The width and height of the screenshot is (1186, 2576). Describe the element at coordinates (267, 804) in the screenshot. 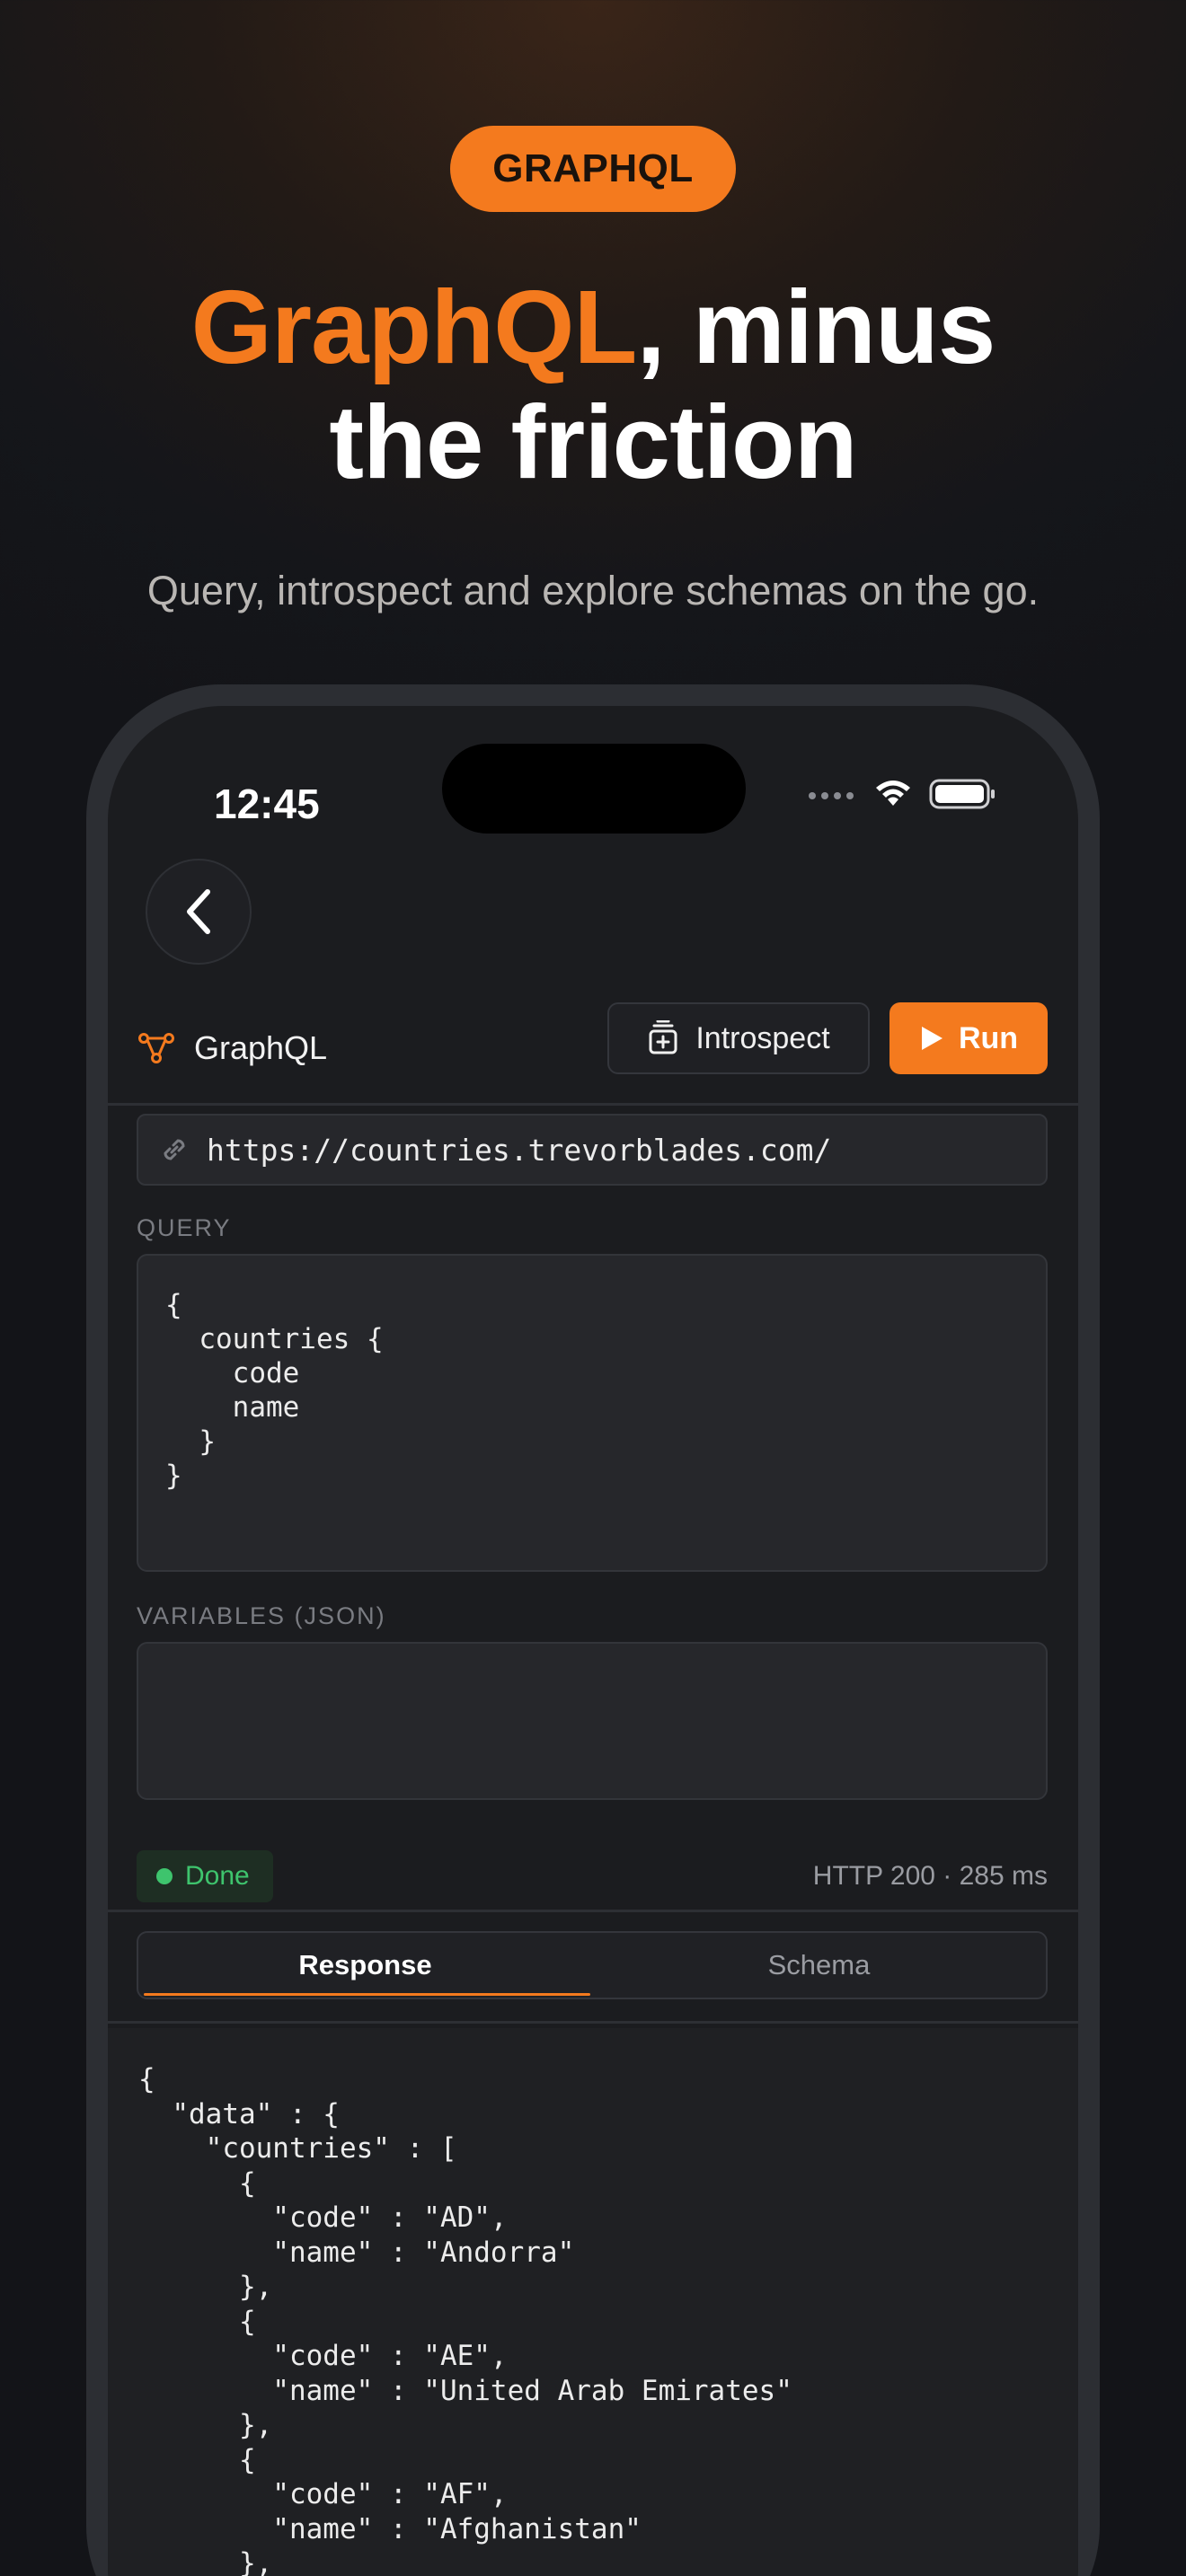

I see `status-time: 12:45` at that location.